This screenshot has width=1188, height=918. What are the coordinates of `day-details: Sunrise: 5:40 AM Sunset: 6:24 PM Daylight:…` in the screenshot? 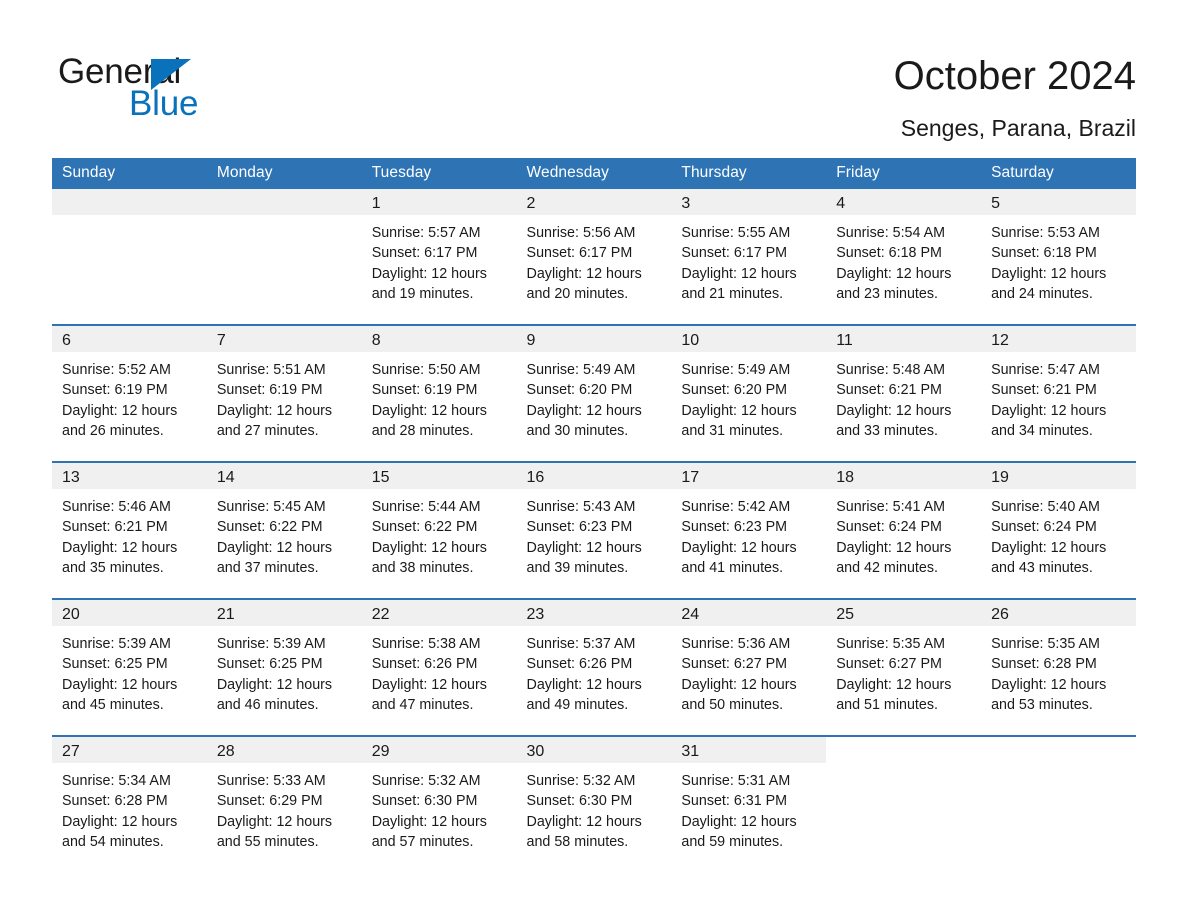 It's located at (1058, 533).